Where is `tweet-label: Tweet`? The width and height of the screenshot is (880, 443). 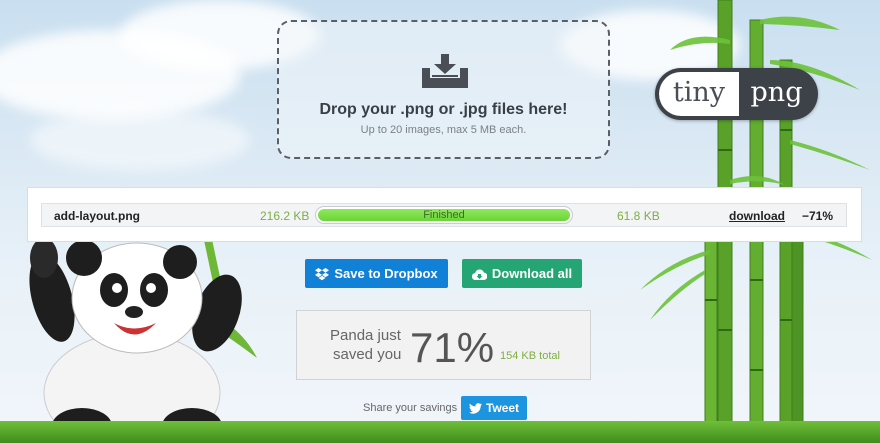
tweet-label: Tweet is located at coordinates (502, 408).